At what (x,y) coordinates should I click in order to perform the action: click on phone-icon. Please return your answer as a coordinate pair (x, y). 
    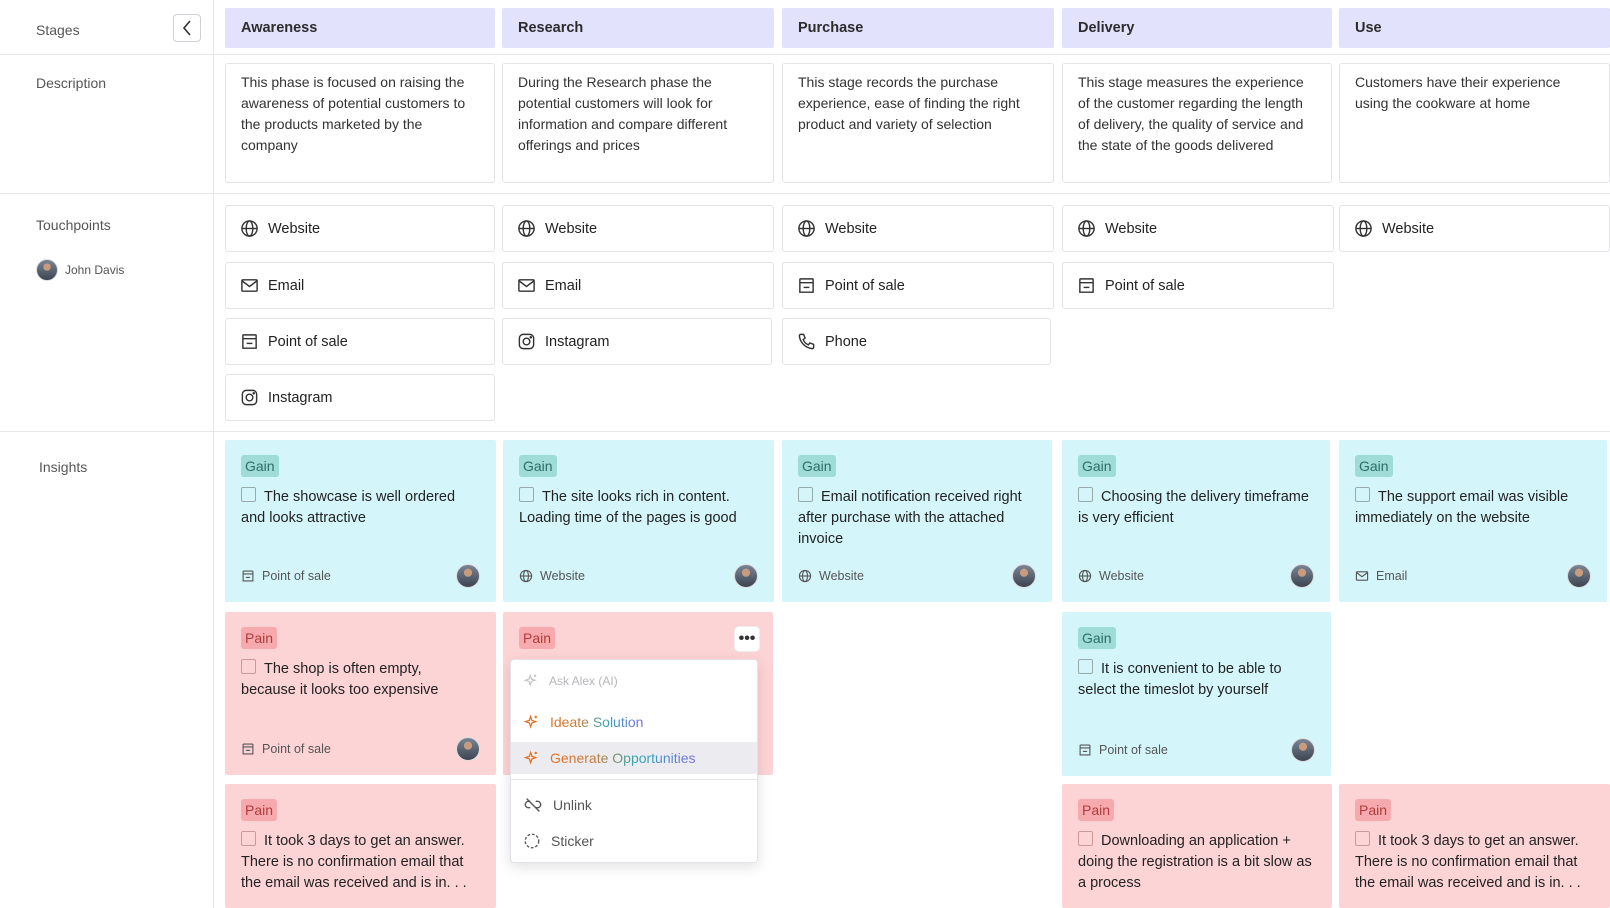
    Looking at the image, I should click on (806, 341).